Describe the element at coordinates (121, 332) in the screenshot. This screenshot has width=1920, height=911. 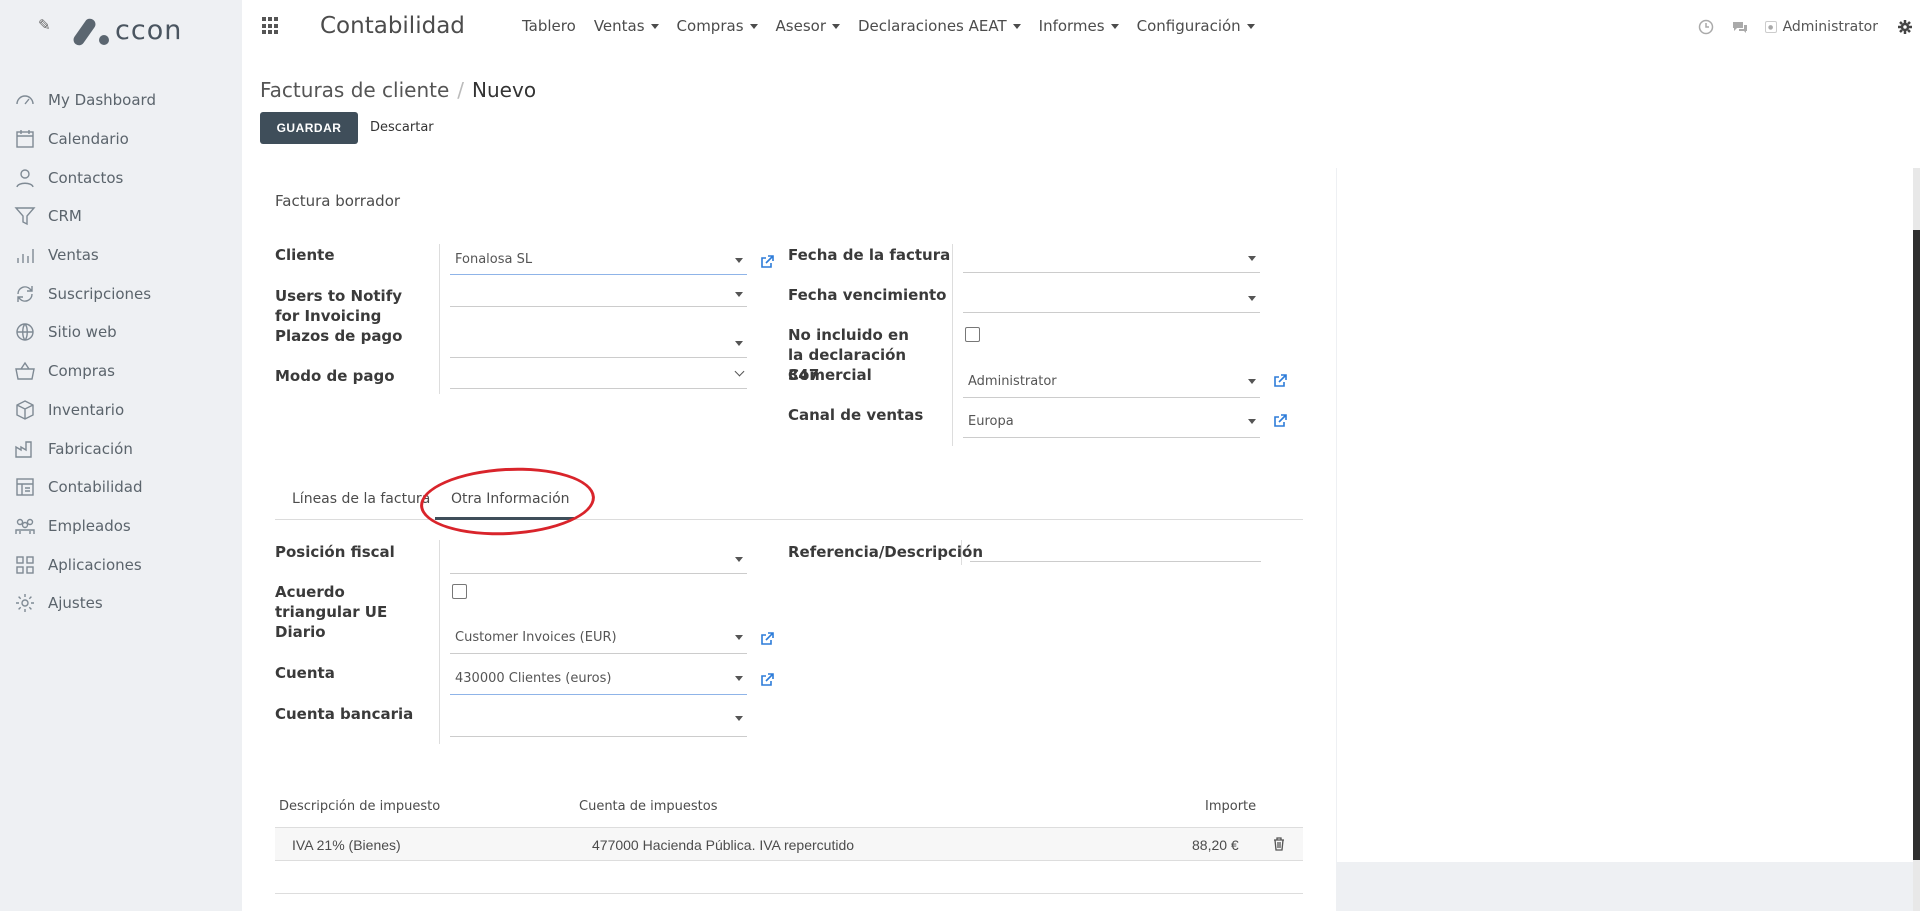
I see `sidebar-item-sitio-web: Sitio web` at that location.